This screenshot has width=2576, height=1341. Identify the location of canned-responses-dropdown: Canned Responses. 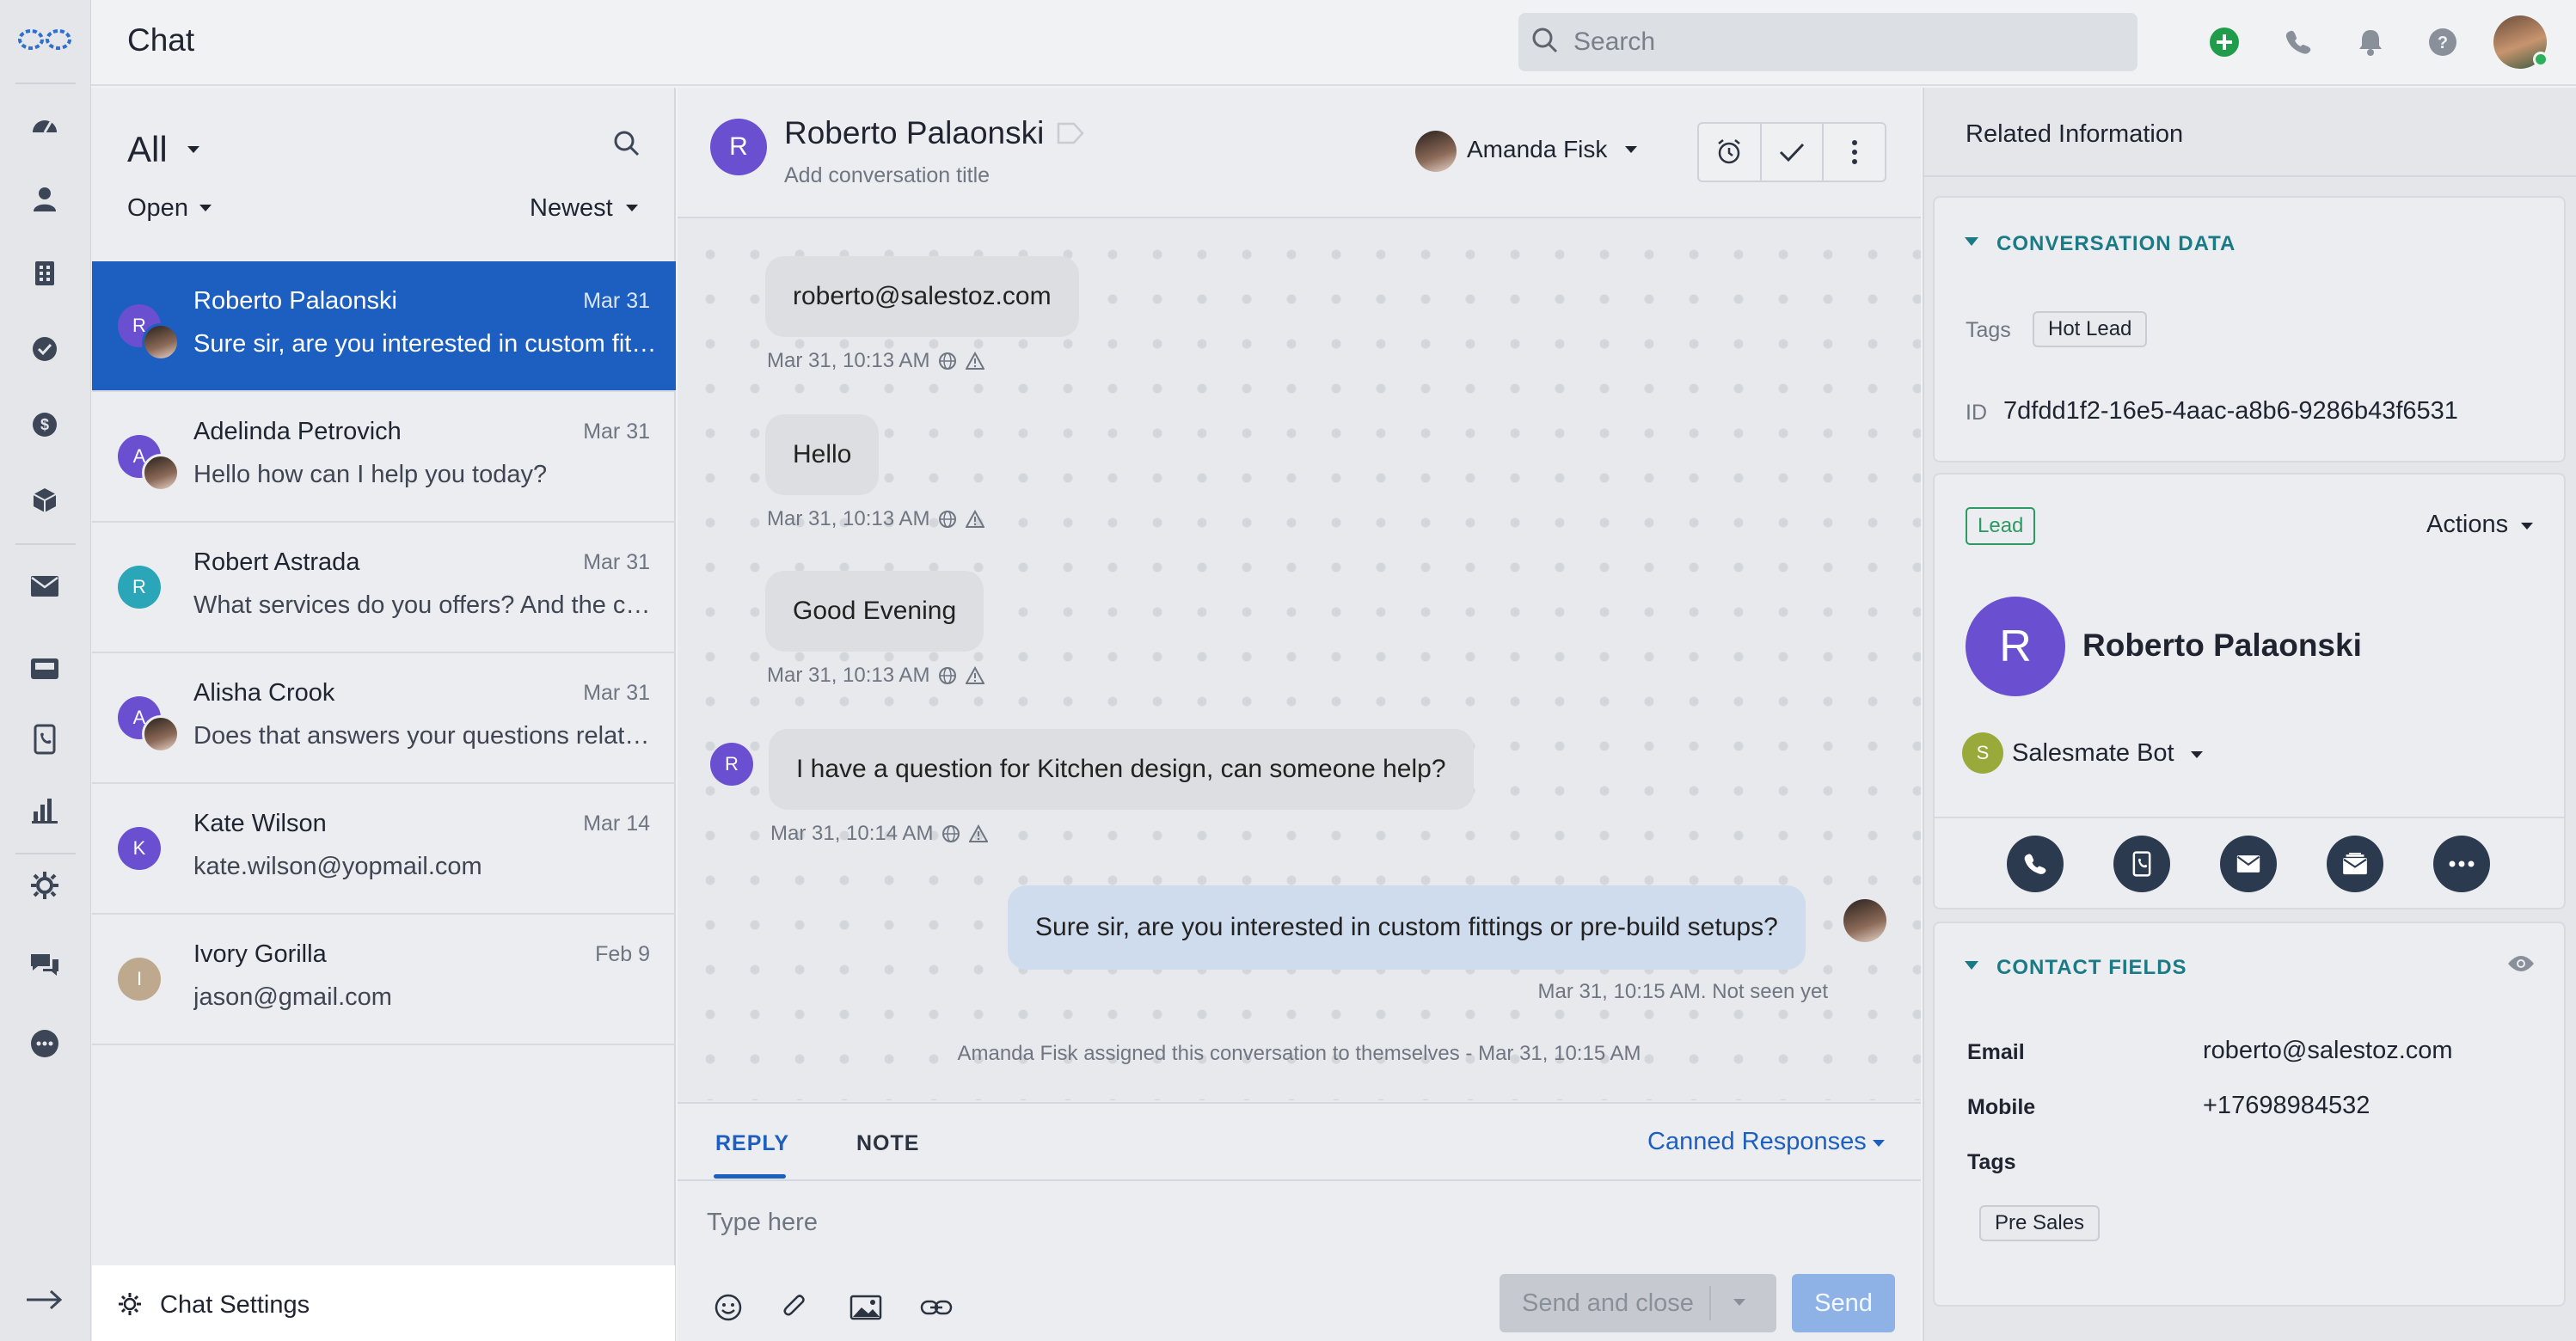
(1757, 1142).